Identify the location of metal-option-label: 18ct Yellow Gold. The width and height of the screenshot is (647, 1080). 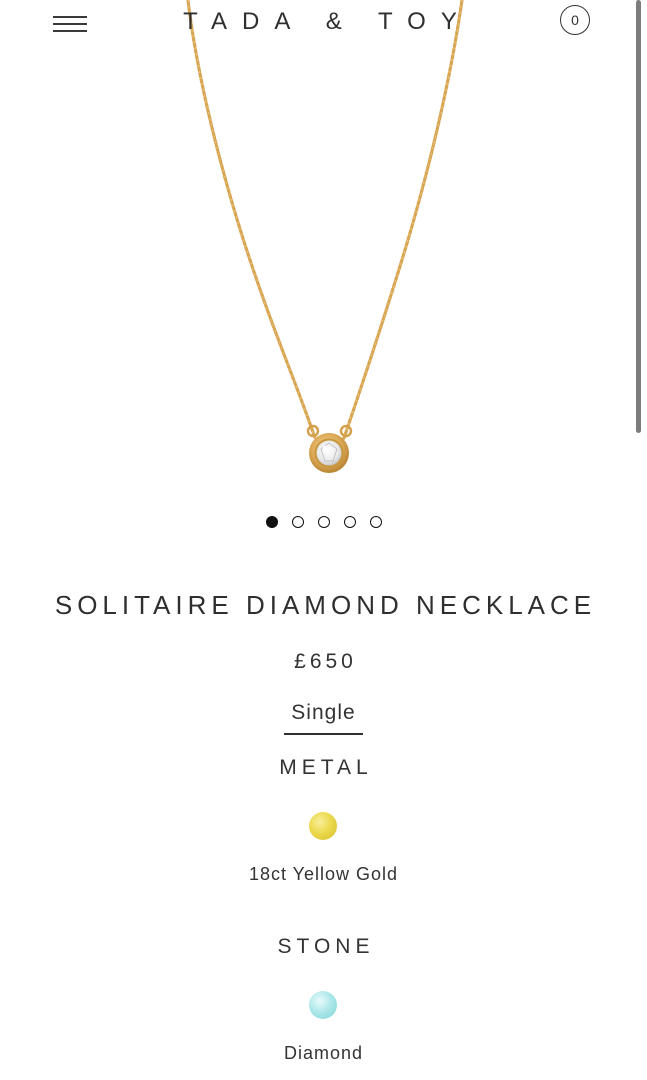
(323, 874).